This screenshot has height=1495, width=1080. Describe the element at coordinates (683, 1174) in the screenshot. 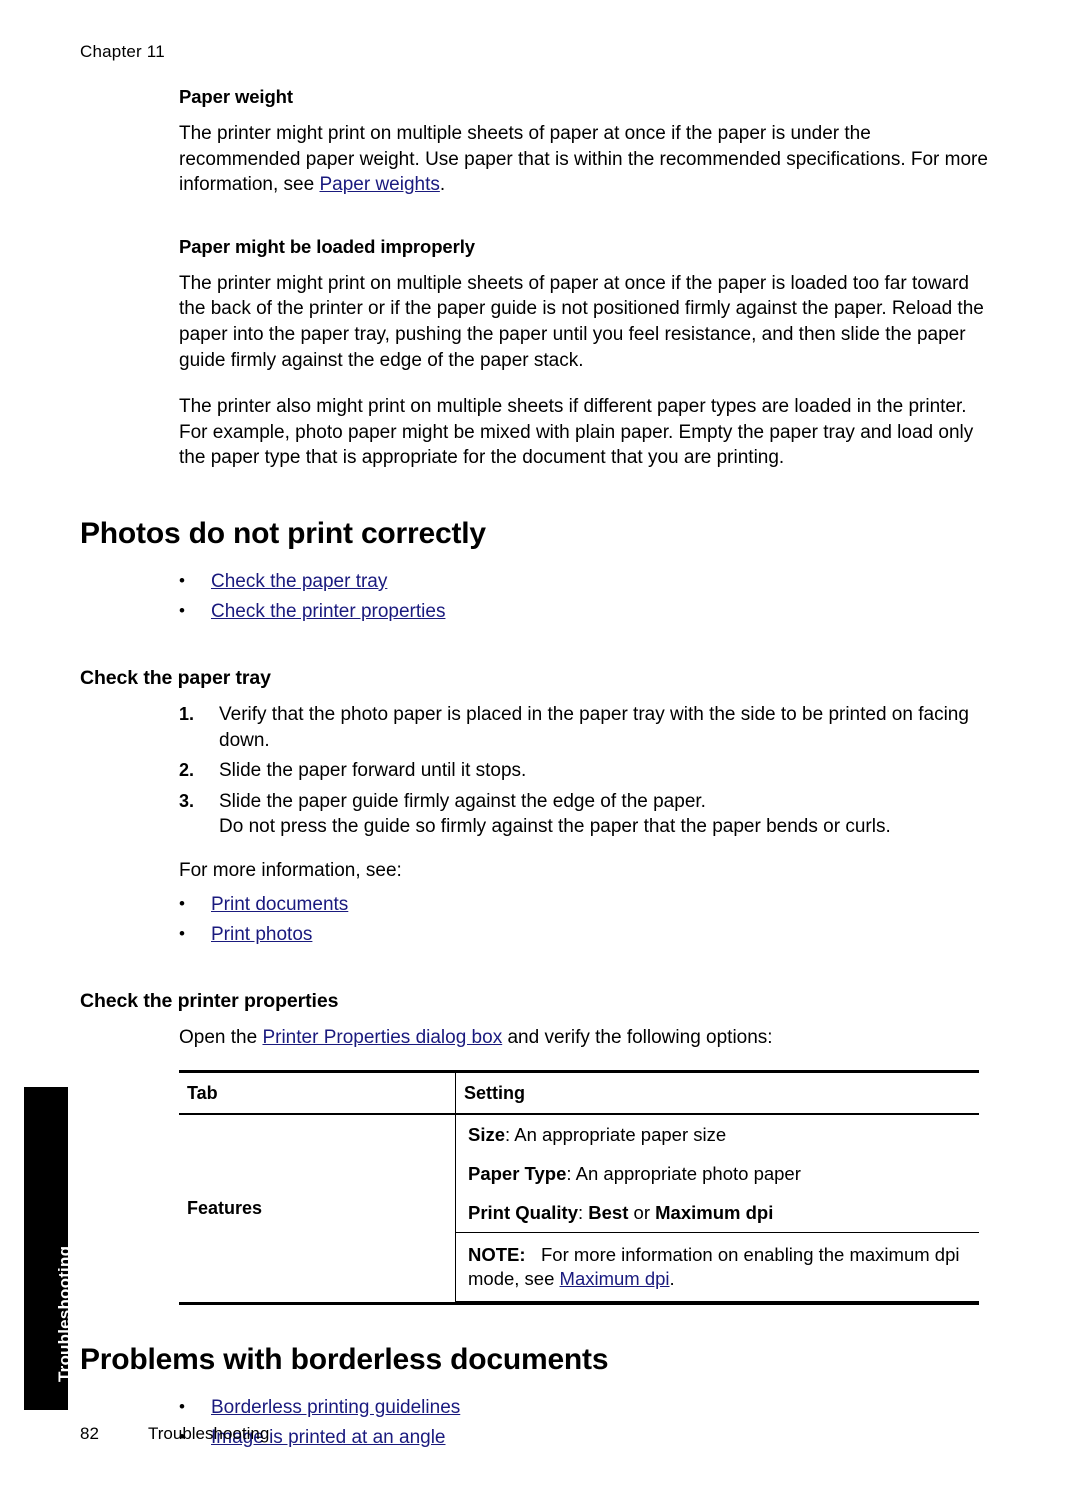

I see `setting-paper-type-text: : An appropriate photo paper` at that location.